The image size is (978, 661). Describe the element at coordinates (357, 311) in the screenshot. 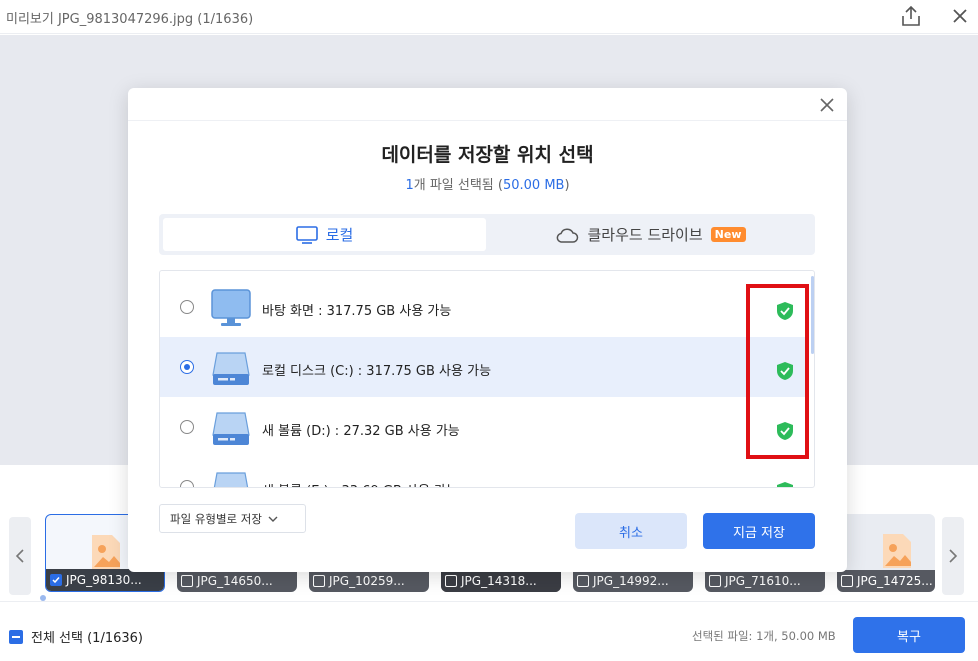

I see `drive-label: 바탕 화면 : 317.75 GB 사용 가능` at that location.